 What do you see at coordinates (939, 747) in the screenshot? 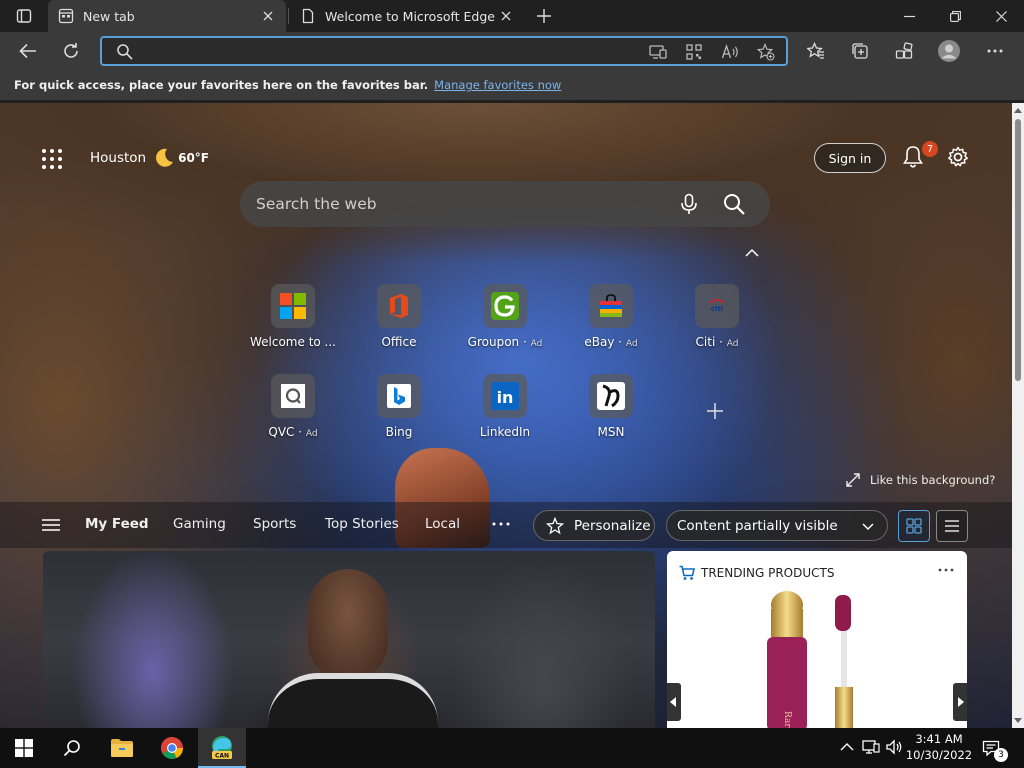
I see `system-clock: 3:41 AM 10/30/2022` at bounding box center [939, 747].